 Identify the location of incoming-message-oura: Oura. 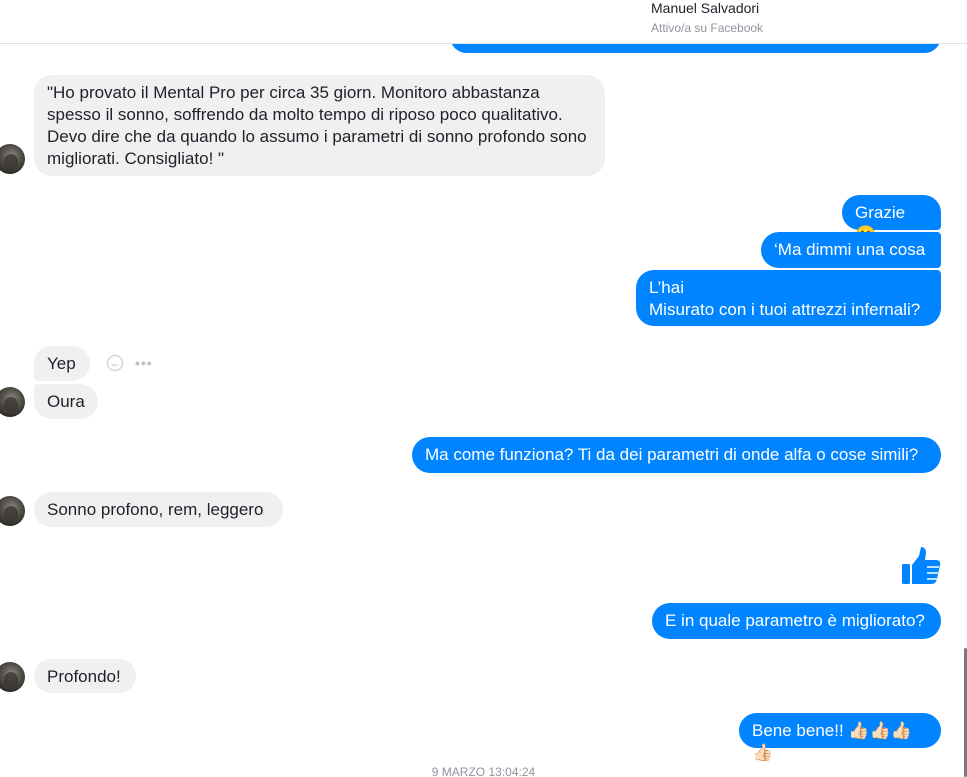
(66, 401).